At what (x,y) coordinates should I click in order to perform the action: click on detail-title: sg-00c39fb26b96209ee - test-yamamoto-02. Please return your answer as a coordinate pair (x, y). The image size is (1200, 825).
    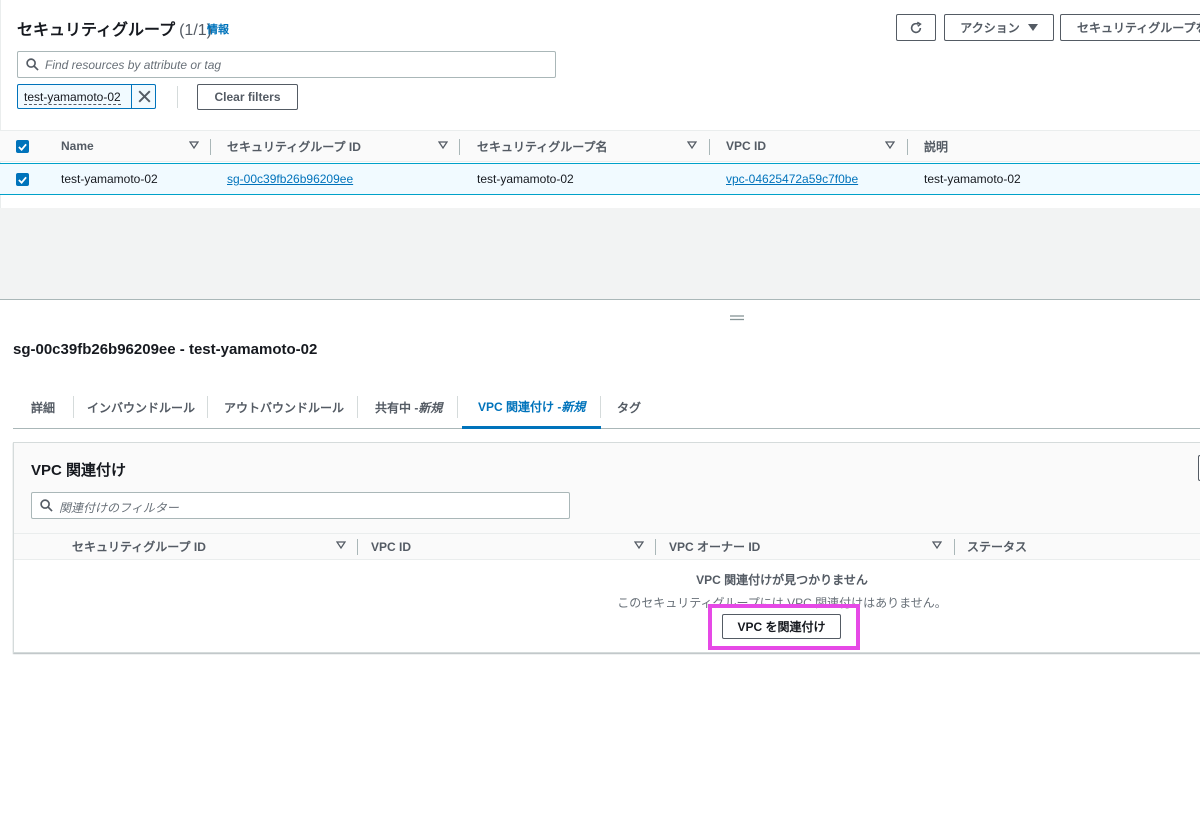
    Looking at the image, I should click on (165, 349).